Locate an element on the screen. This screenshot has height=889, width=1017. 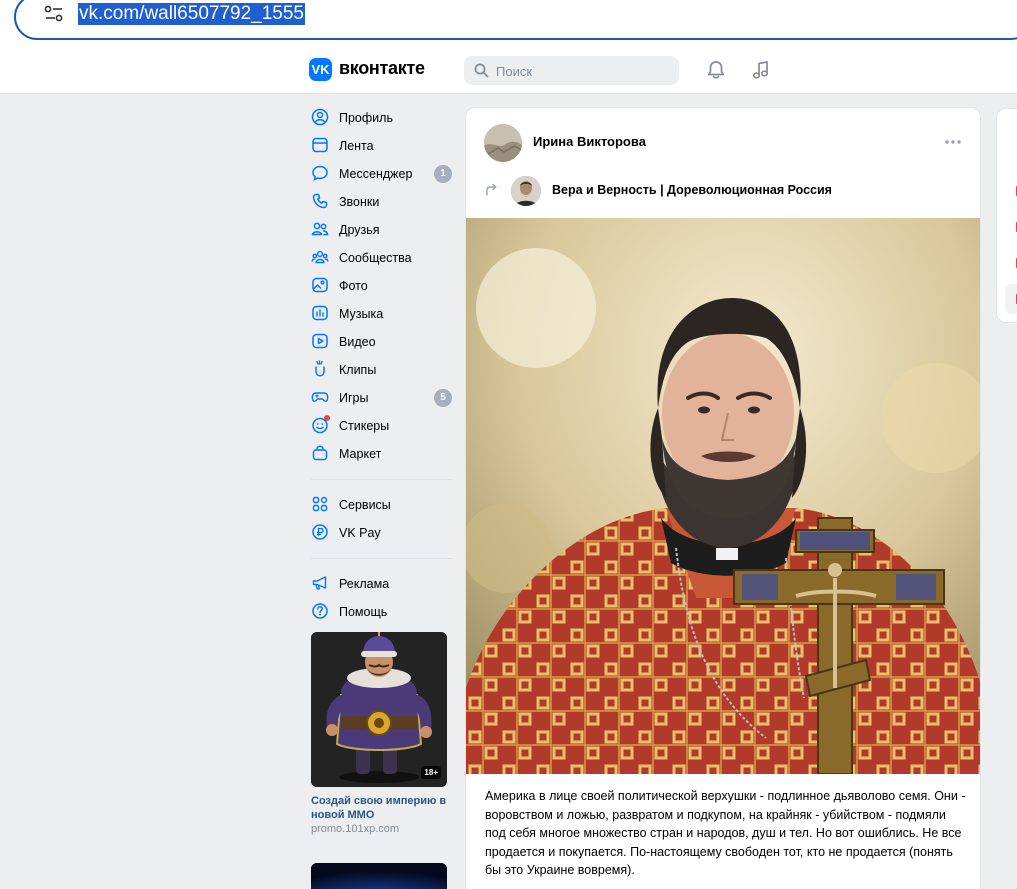
help-icon is located at coordinates (320, 611).